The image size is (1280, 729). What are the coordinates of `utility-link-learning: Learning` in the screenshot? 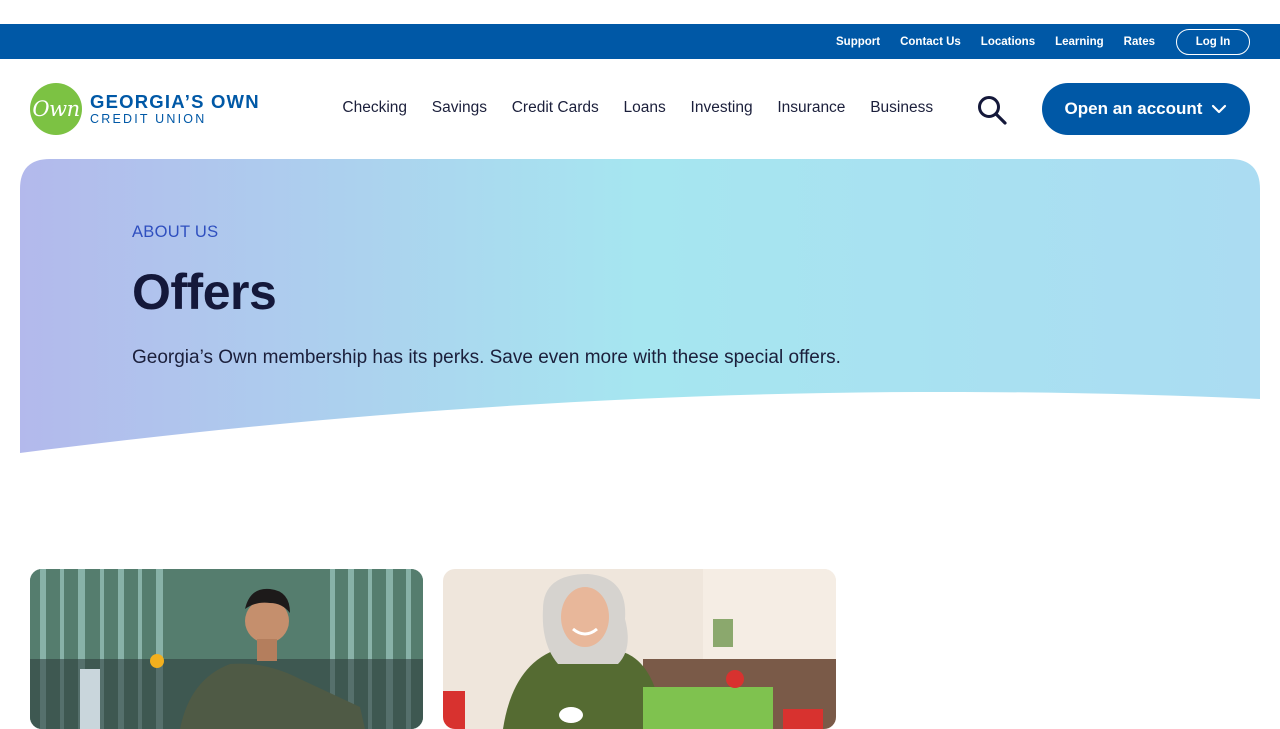 It's located at (1079, 42).